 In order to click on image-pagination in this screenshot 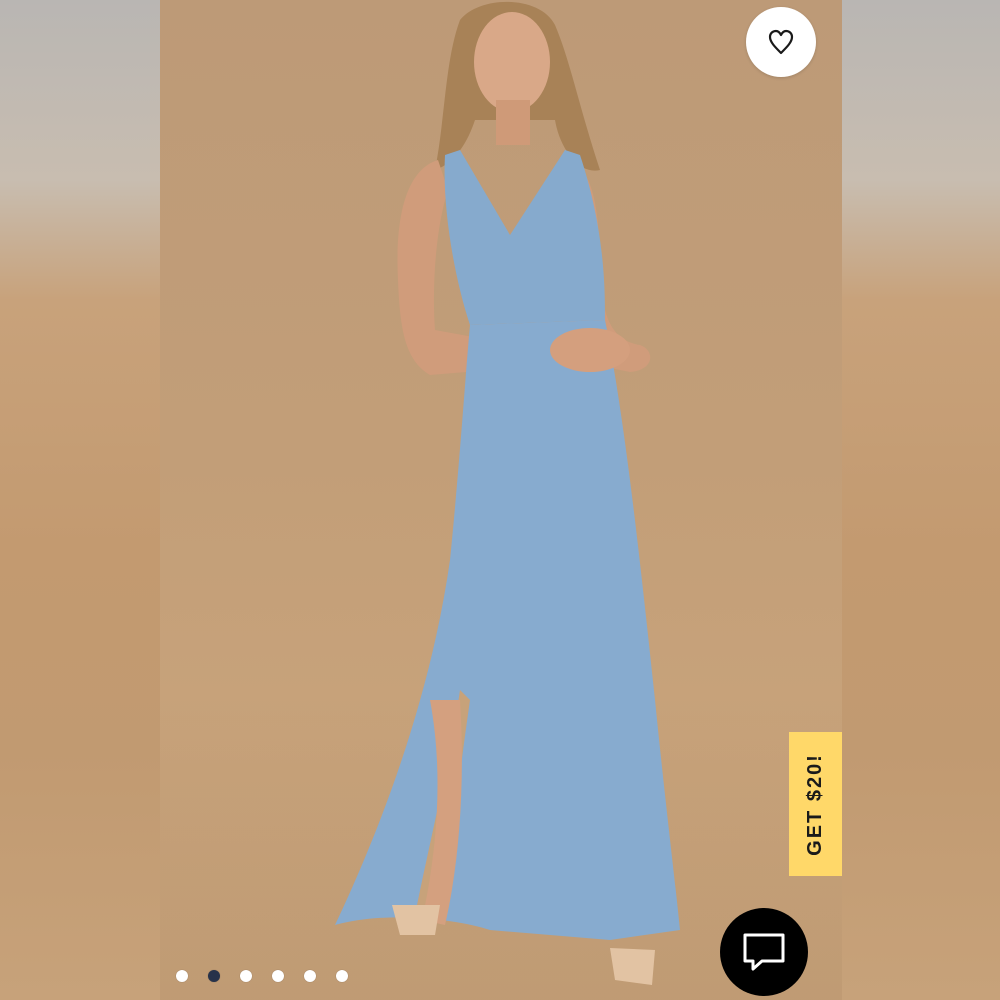, I will do `click(262, 976)`.